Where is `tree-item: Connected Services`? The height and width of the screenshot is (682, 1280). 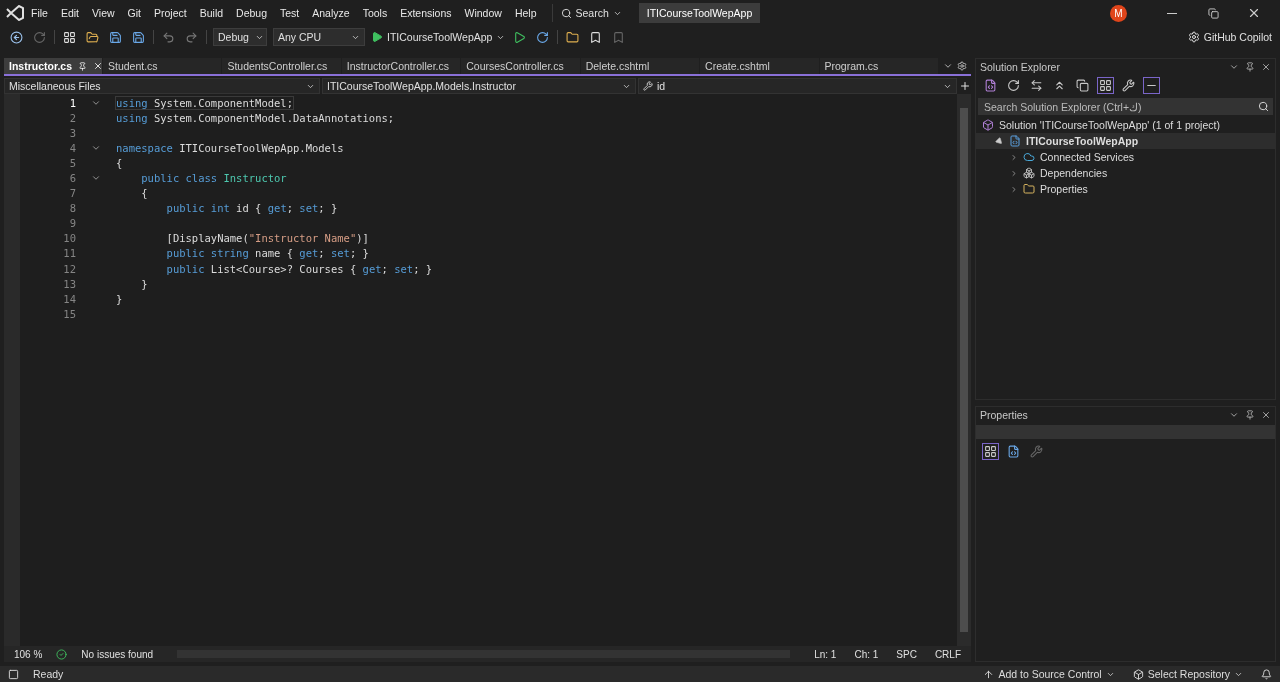
tree-item: Connected Services is located at coordinates (1125, 157).